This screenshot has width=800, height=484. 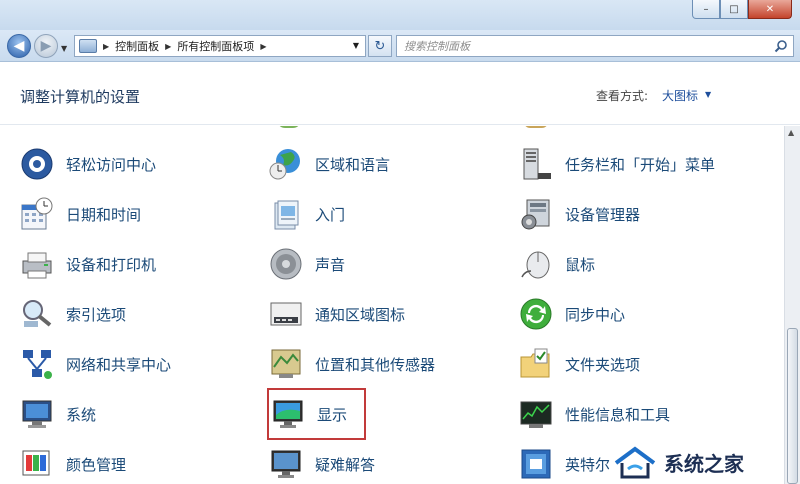 I want to click on item-label: 设备和打印机, so click(x=111, y=264).